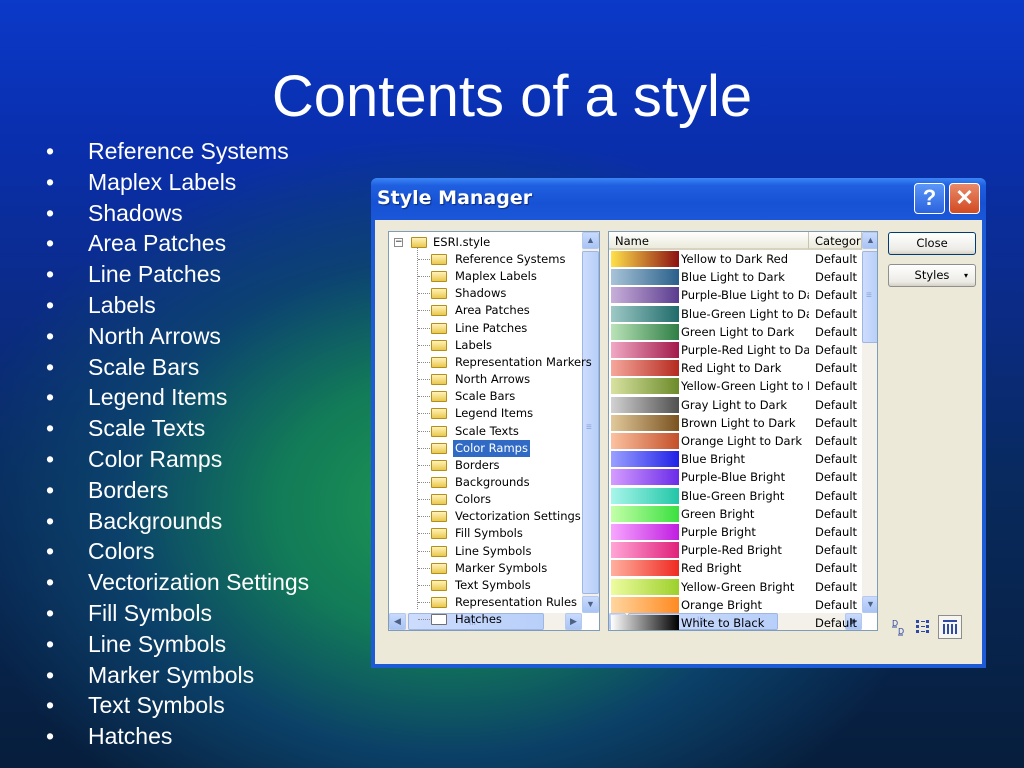  Describe the element at coordinates (492, 481) in the screenshot. I see `tree-item-label: Backgrounds` at that location.